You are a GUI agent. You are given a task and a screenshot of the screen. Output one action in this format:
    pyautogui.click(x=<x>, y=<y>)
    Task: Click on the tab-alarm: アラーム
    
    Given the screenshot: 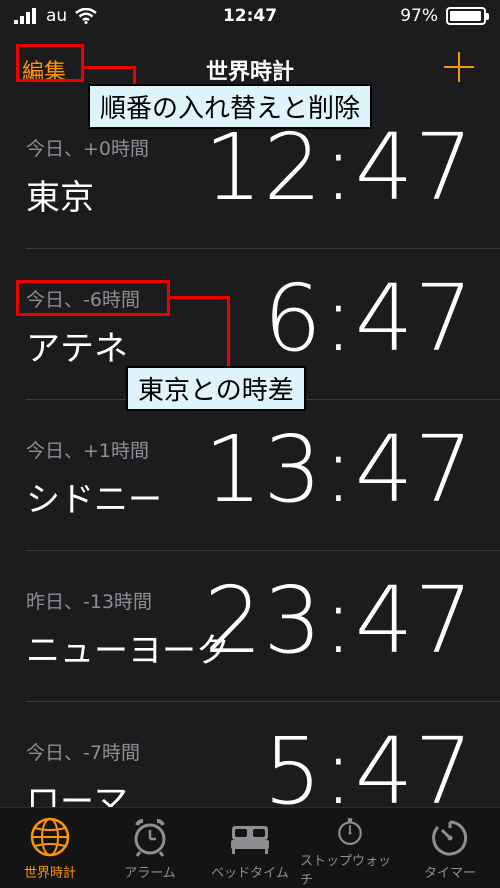 What is the action you would take?
    pyautogui.click(x=150, y=848)
    